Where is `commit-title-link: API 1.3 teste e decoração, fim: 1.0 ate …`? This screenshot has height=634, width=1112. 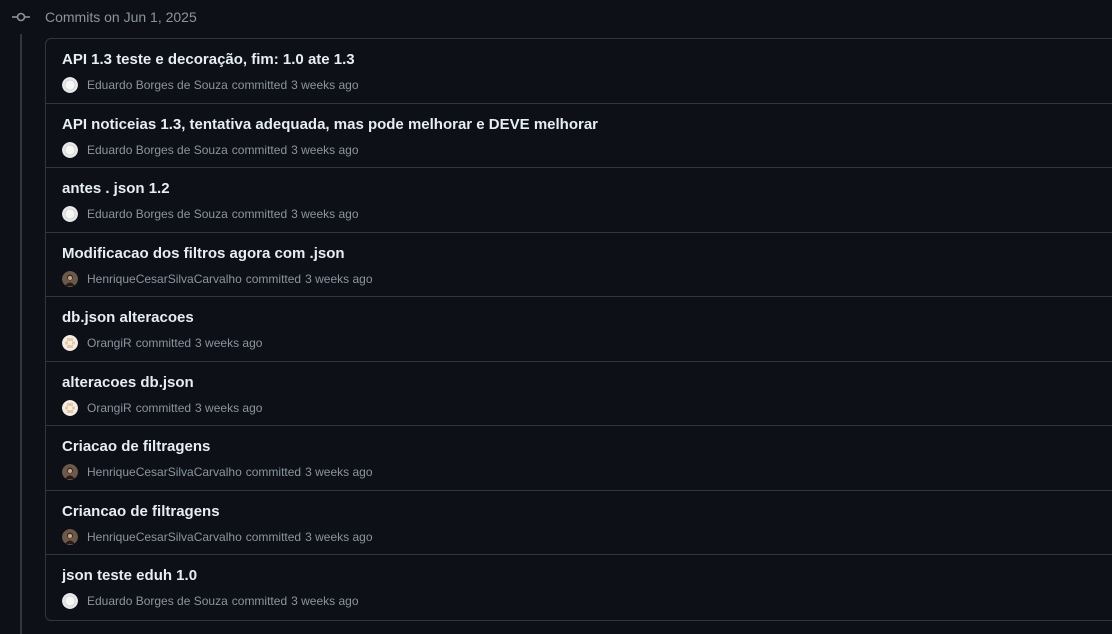
commit-title-link: API 1.3 teste e decoração, fim: 1.0 ate … is located at coordinates (208, 60).